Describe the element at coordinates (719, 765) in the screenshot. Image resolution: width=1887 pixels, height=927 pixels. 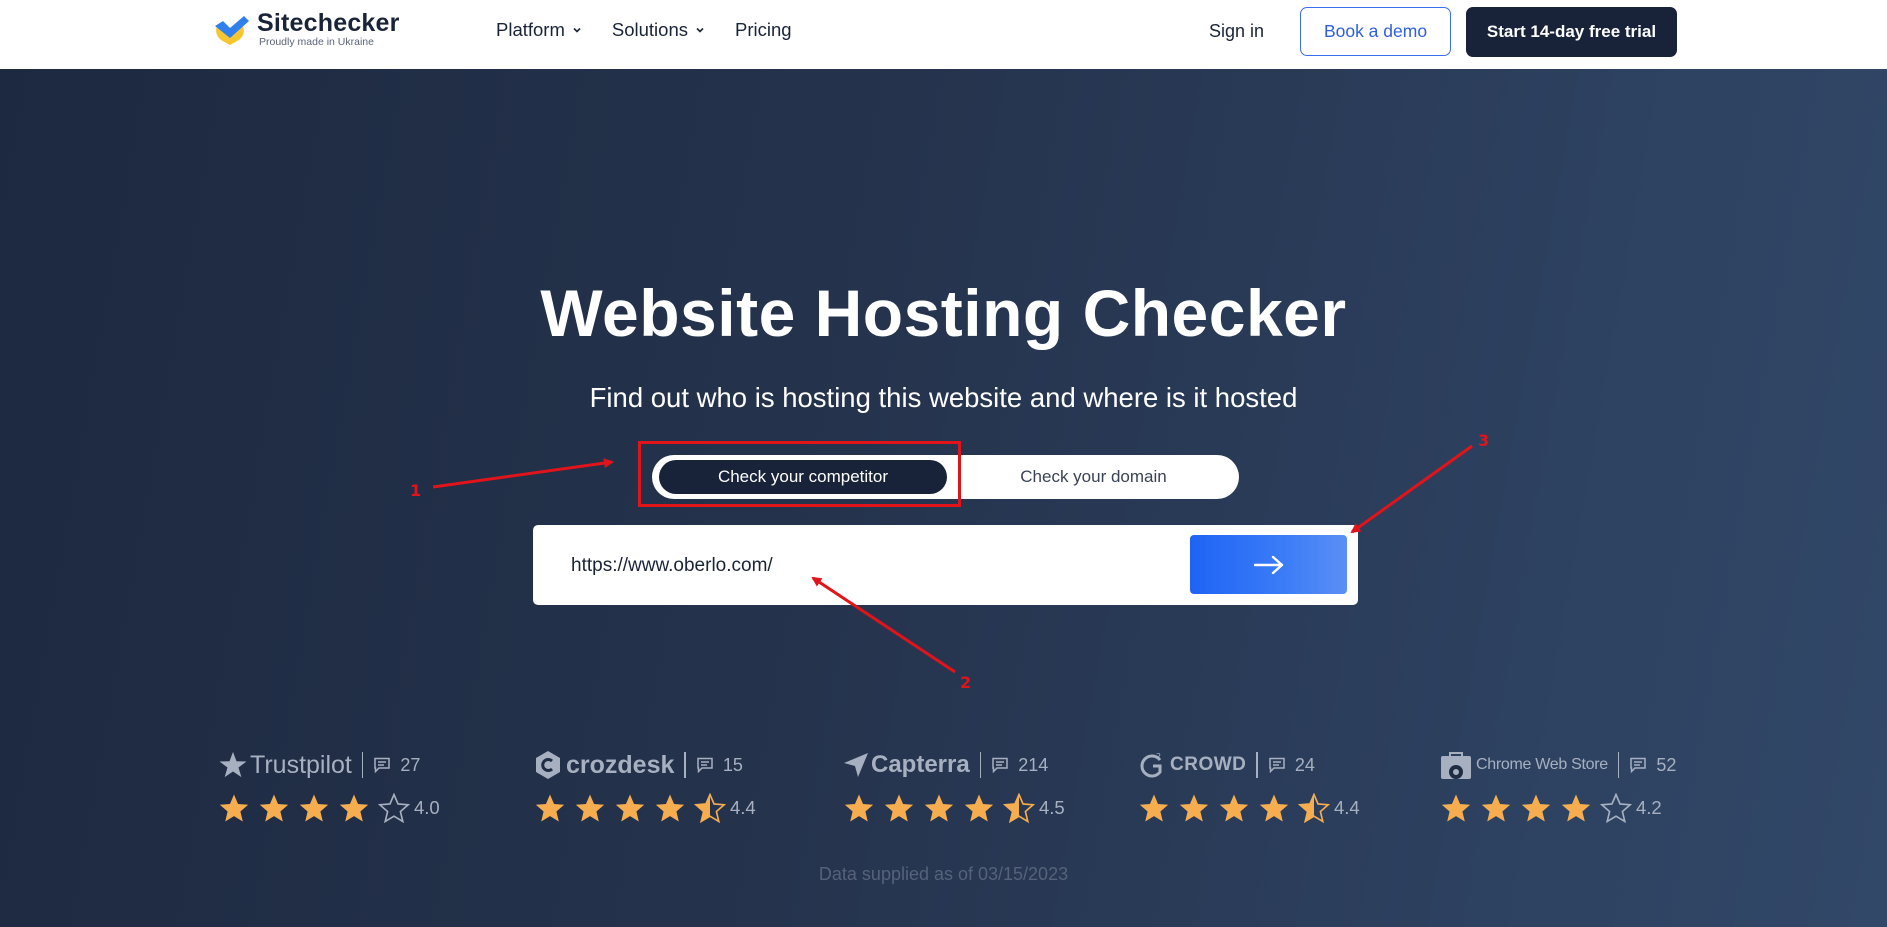
I see `review-count: 15` at that location.